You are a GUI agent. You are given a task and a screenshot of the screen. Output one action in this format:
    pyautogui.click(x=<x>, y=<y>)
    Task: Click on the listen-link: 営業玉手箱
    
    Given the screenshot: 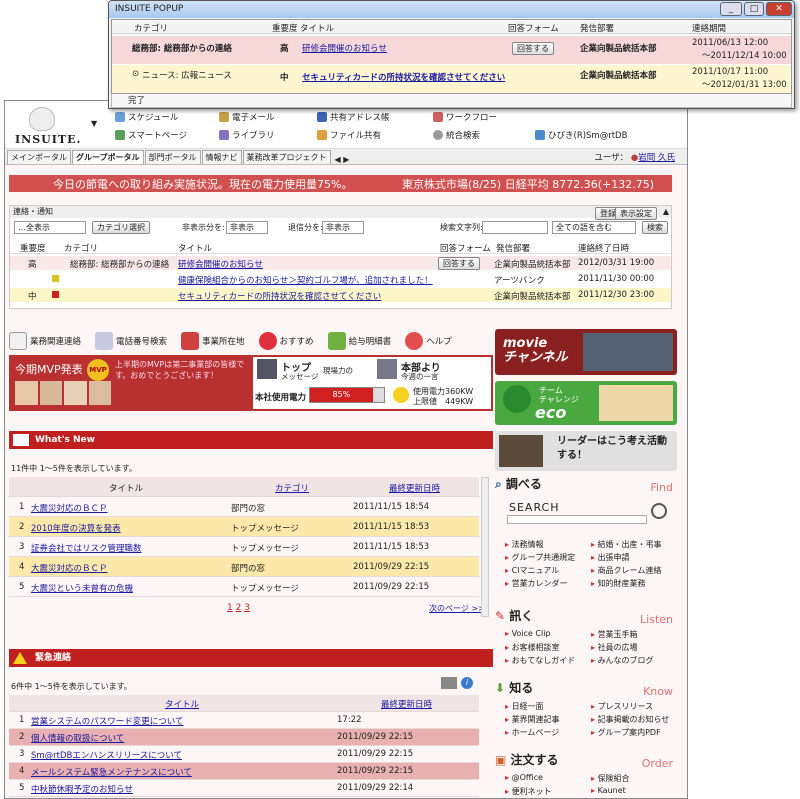 What is the action you would take?
    pyautogui.click(x=634, y=634)
    